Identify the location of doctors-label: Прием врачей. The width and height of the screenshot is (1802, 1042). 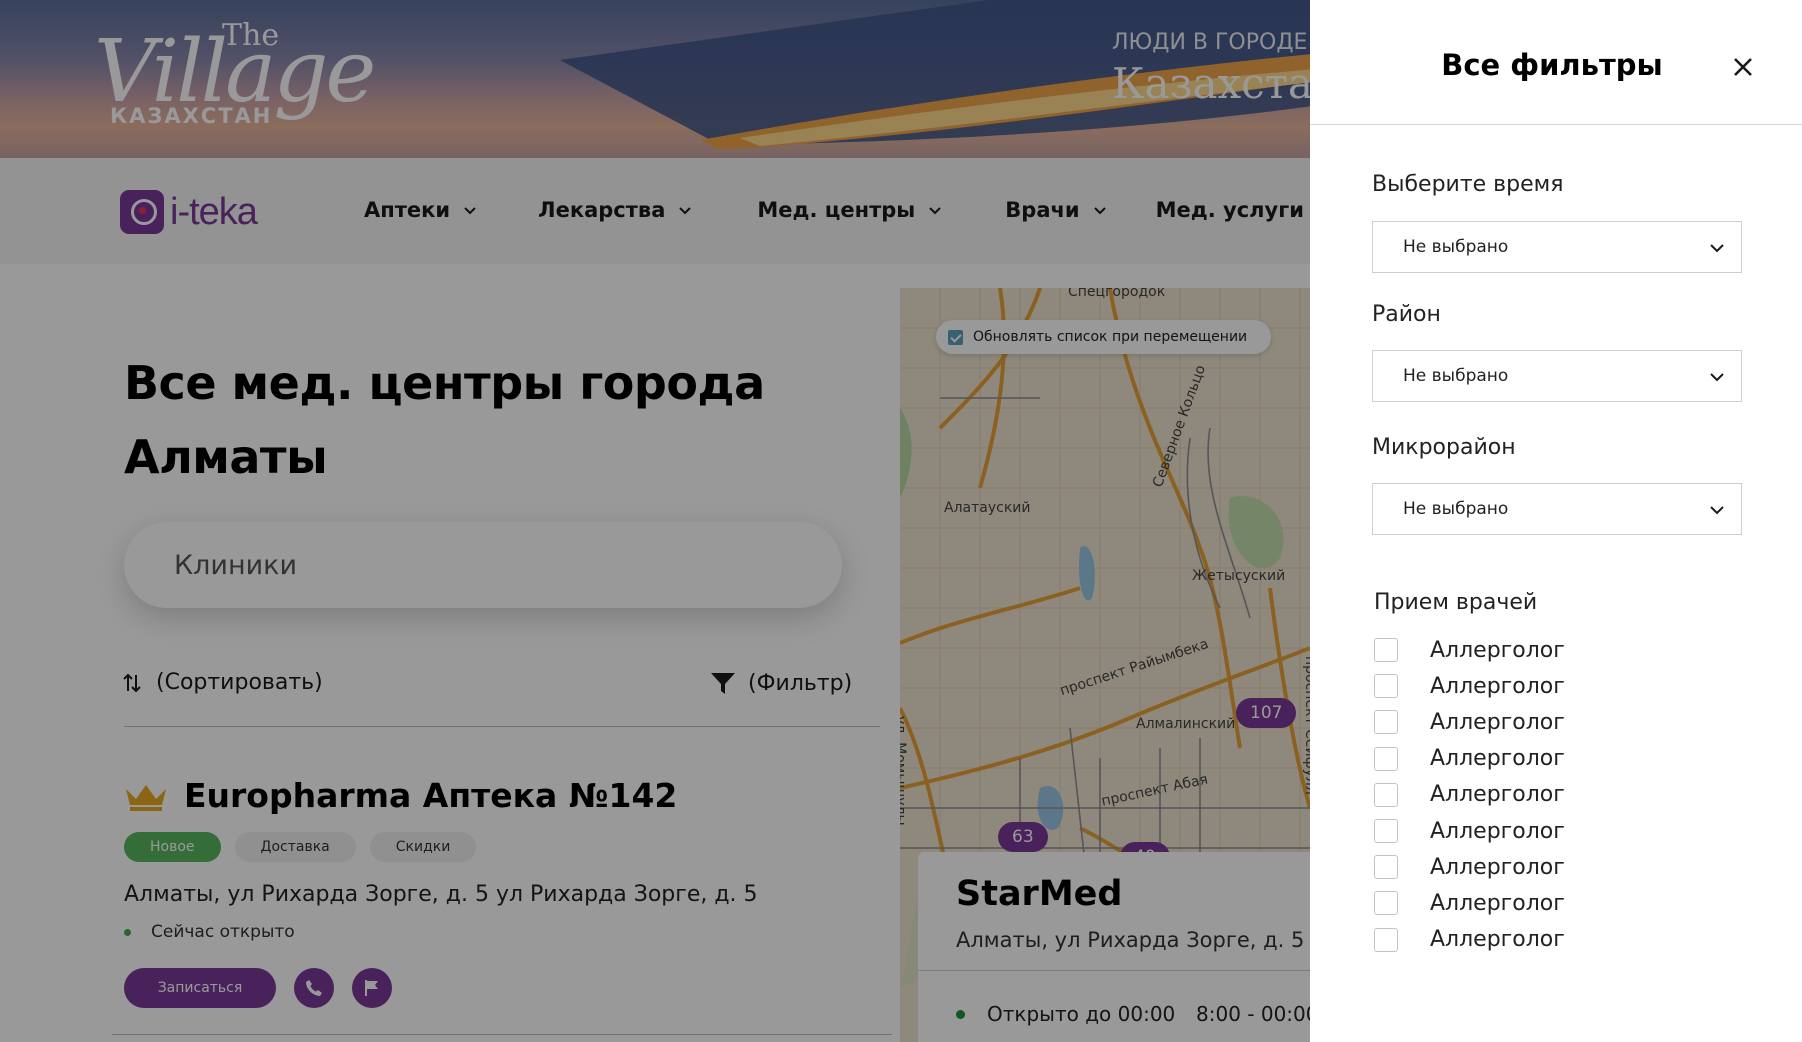
(1456, 602).